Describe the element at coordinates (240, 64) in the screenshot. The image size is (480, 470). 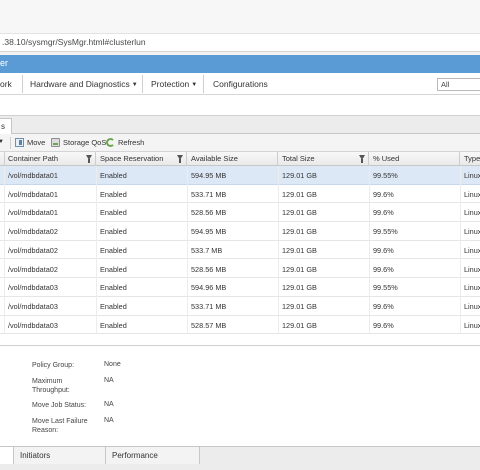
I see `app-header: er` at that location.